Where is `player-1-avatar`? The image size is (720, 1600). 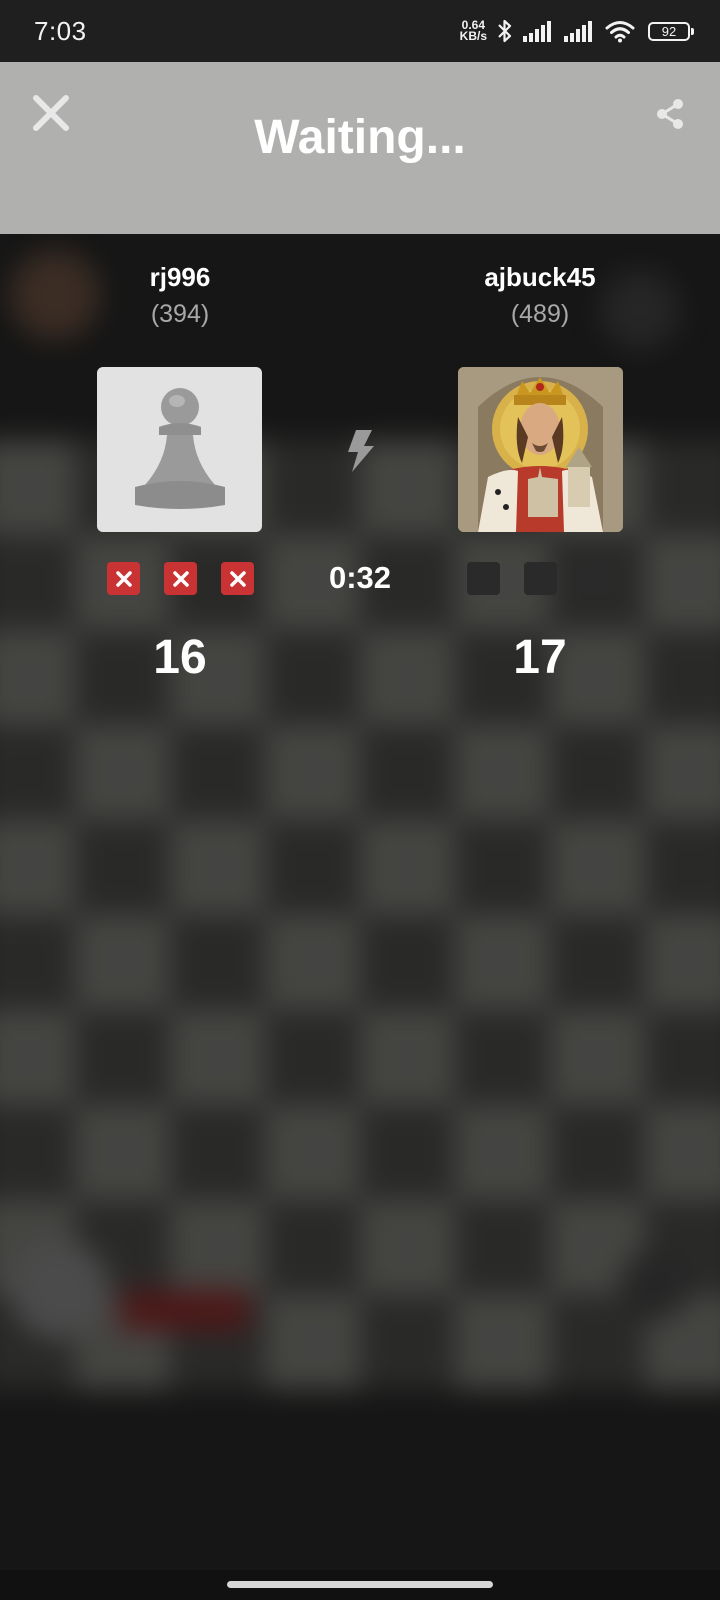 player-1-avatar is located at coordinates (179, 449).